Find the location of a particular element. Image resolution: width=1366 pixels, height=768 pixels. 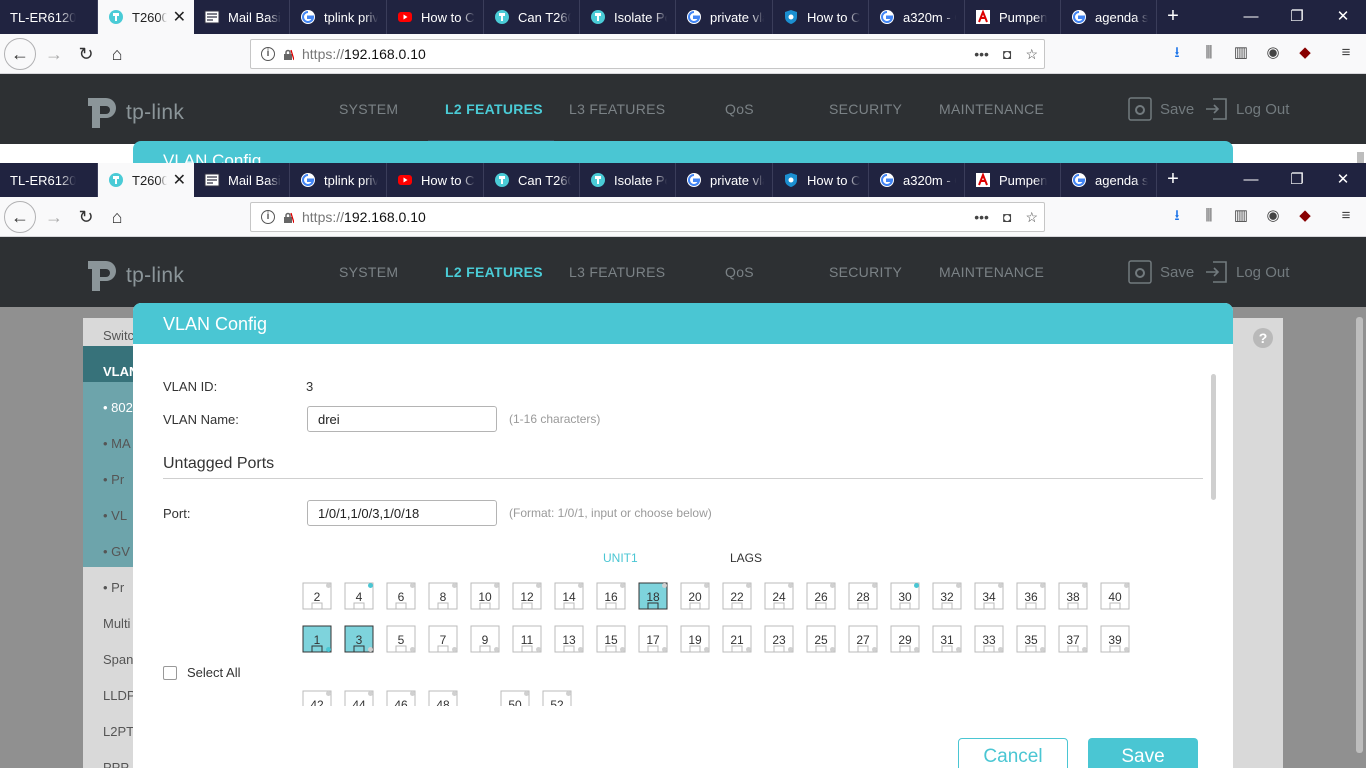

menu-maintenance: MAINTENANCE is located at coordinates (991, 109).